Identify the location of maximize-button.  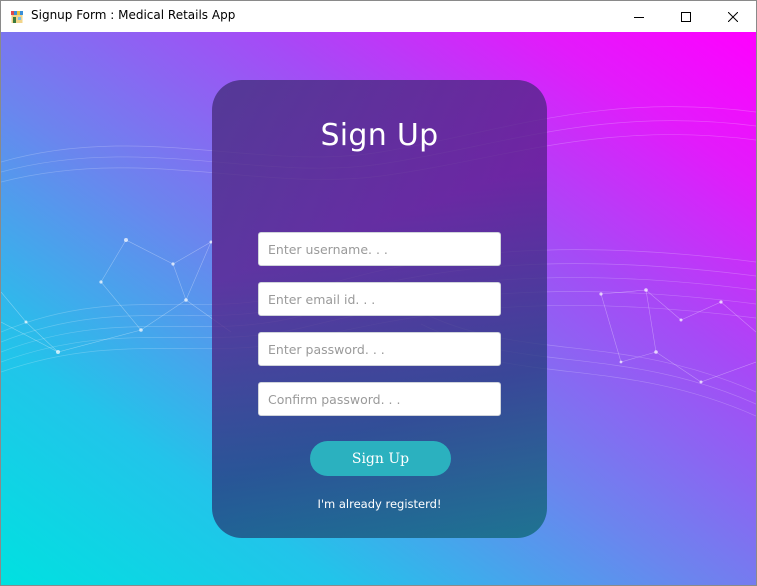
(686, 16).